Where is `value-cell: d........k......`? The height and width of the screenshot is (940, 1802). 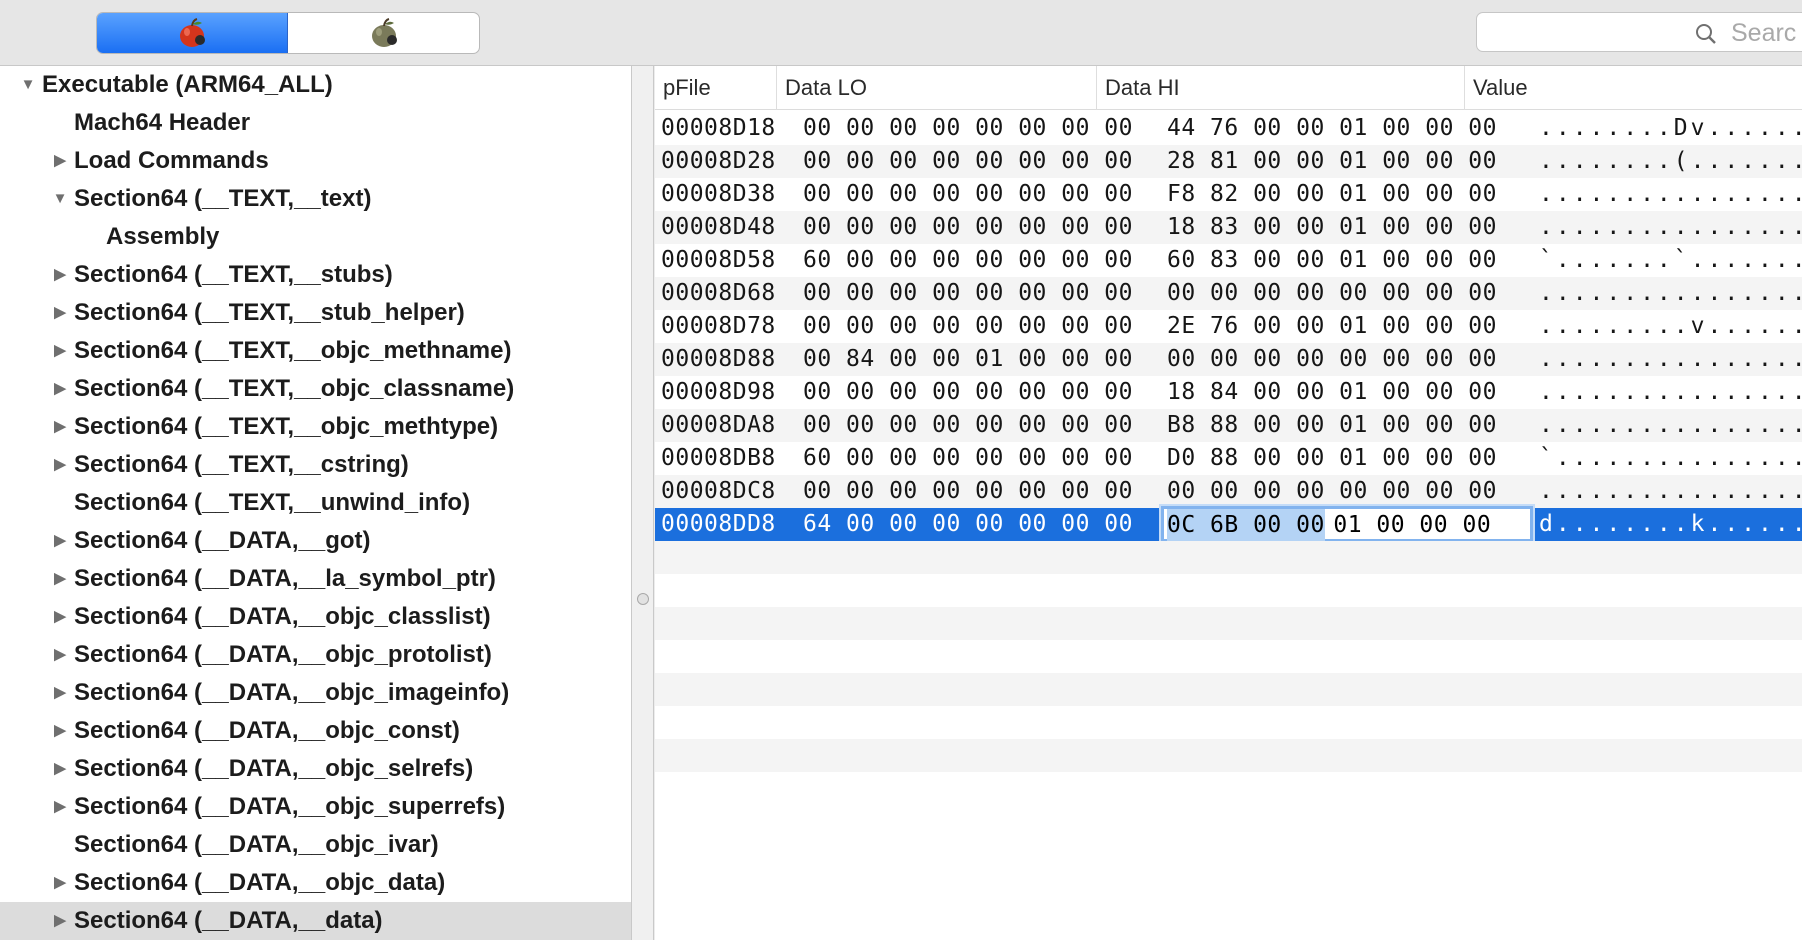
value-cell: d........k...... is located at coordinates (1670, 524).